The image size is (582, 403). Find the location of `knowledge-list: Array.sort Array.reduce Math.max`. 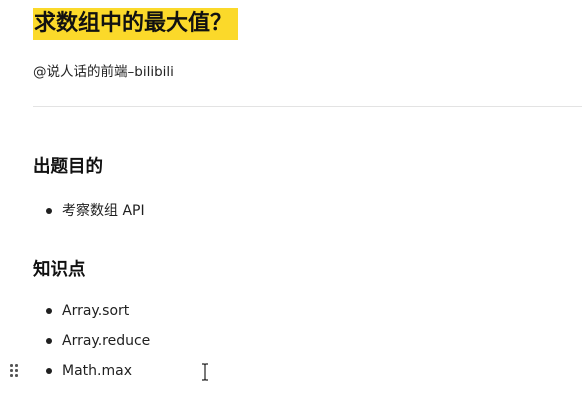

knowledge-list: Array.sort Array.reduce Math.max is located at coordinates (91, 345).